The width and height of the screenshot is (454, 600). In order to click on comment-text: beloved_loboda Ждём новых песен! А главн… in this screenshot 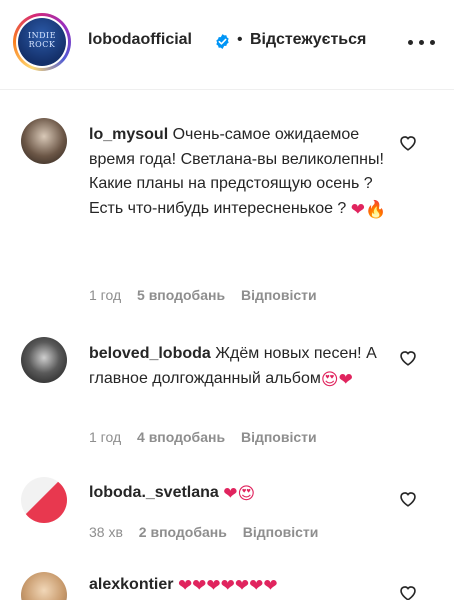, I will do `click(239, 366)`.